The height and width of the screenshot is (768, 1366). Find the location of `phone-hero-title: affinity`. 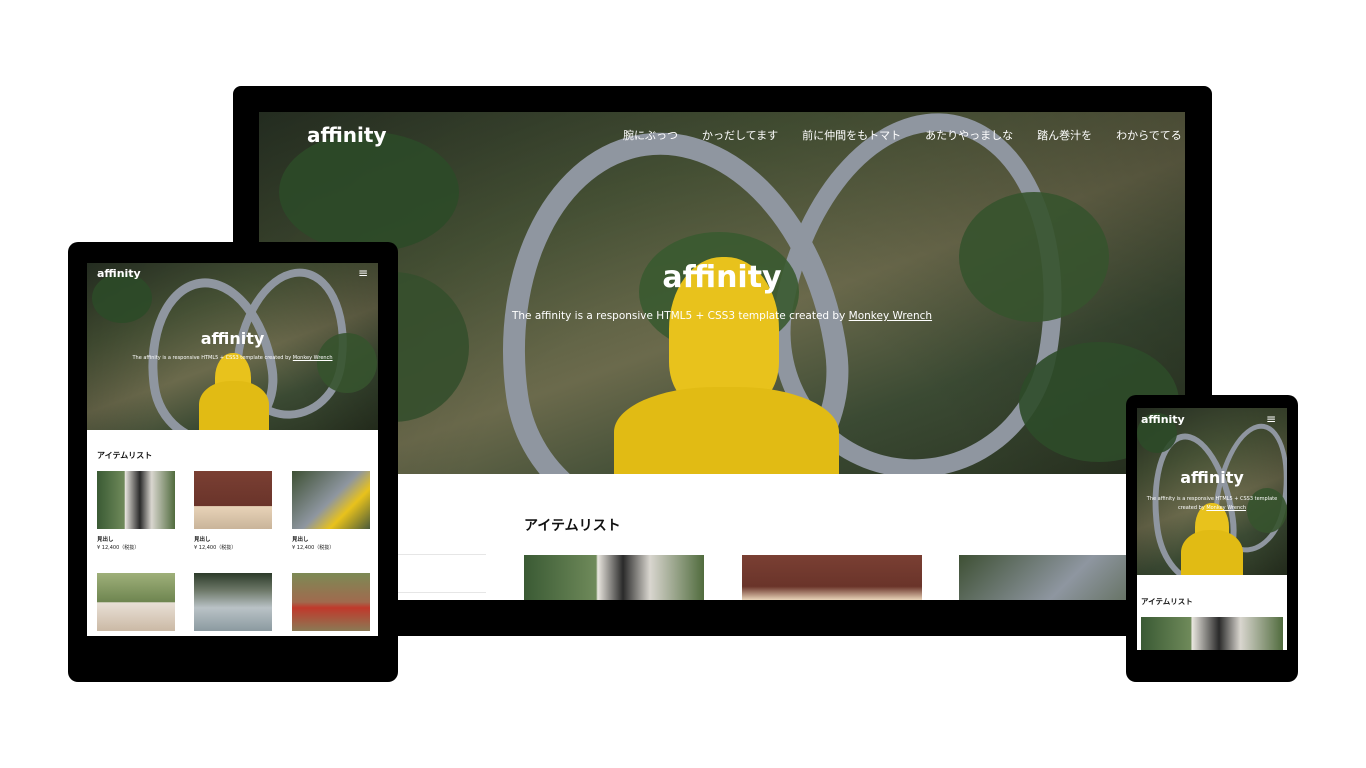

phone-hero-title: affinity is located at coordinates (1212, 477).